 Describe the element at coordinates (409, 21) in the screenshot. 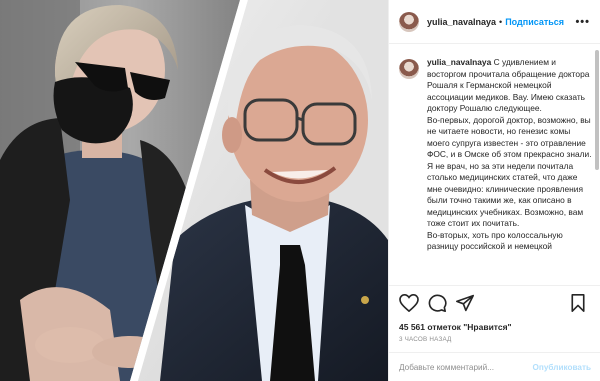

I see `avatar` at that location.